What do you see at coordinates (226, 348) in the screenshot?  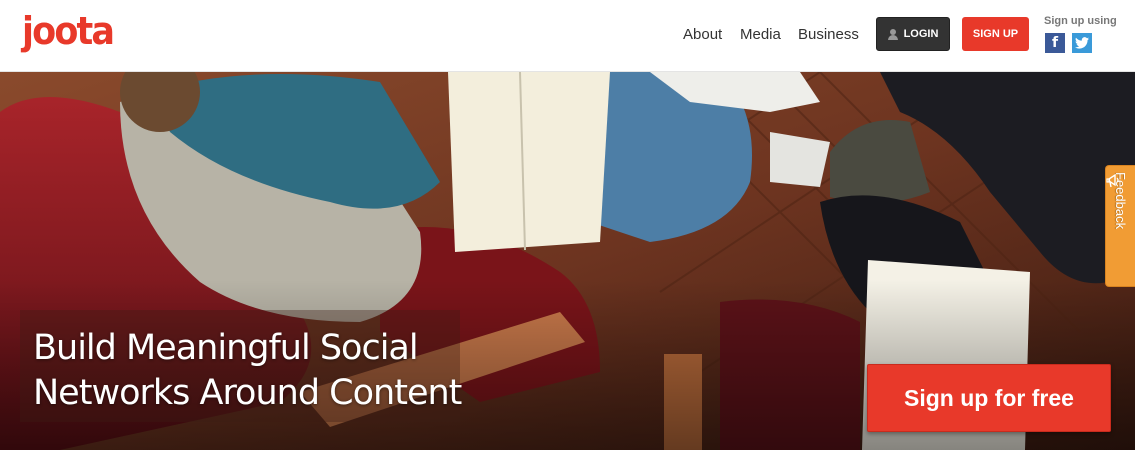 I see `hero-headline-line-1: Build Meaningful Social` at bounding box center [226, 348].